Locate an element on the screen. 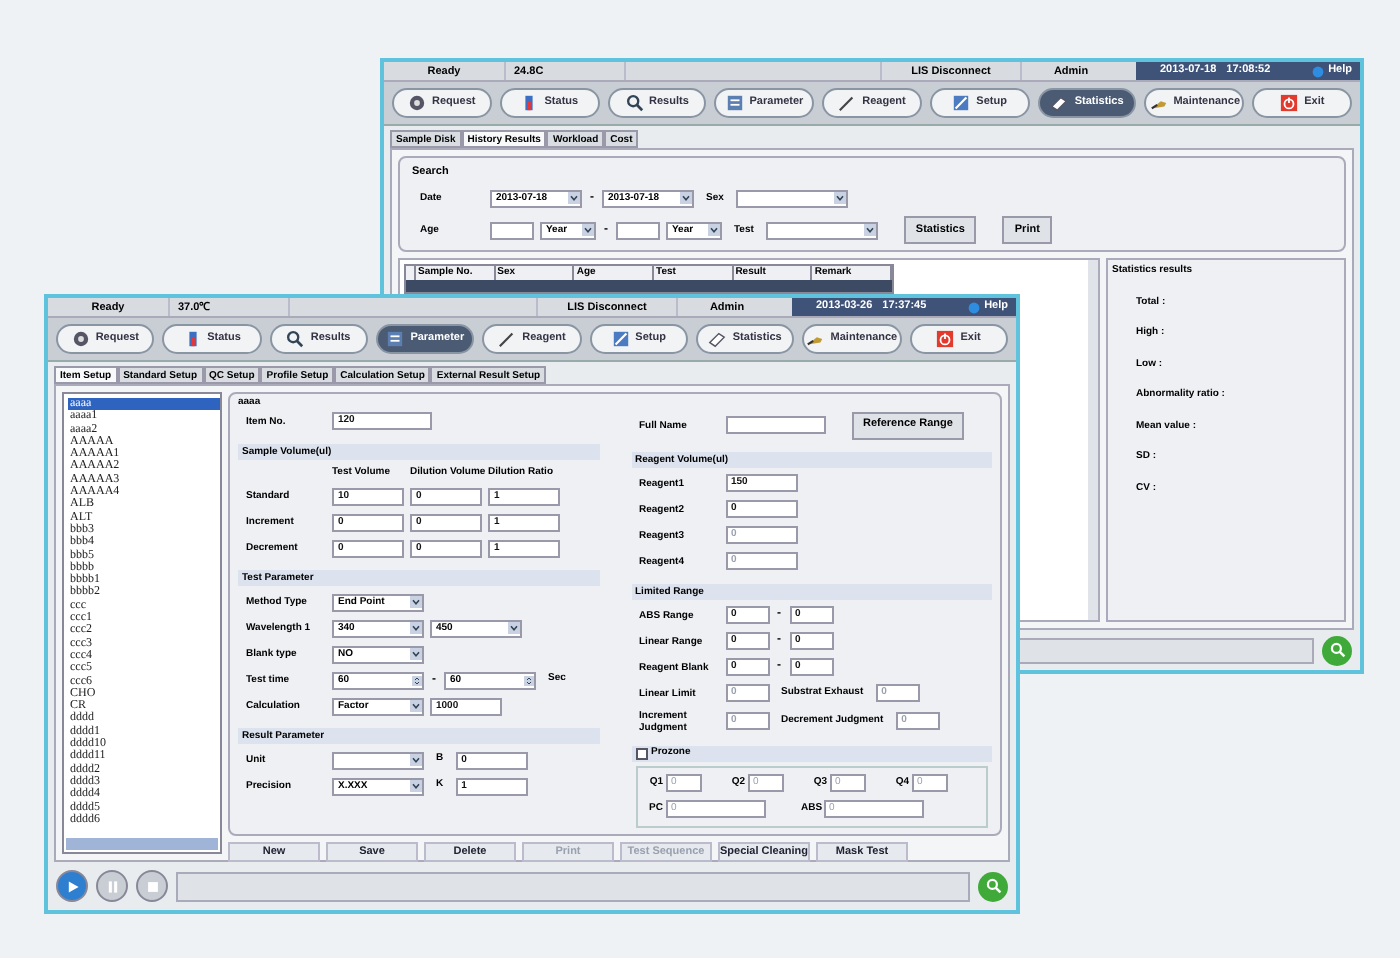  pause-icon is located at coordinates (112, 886).